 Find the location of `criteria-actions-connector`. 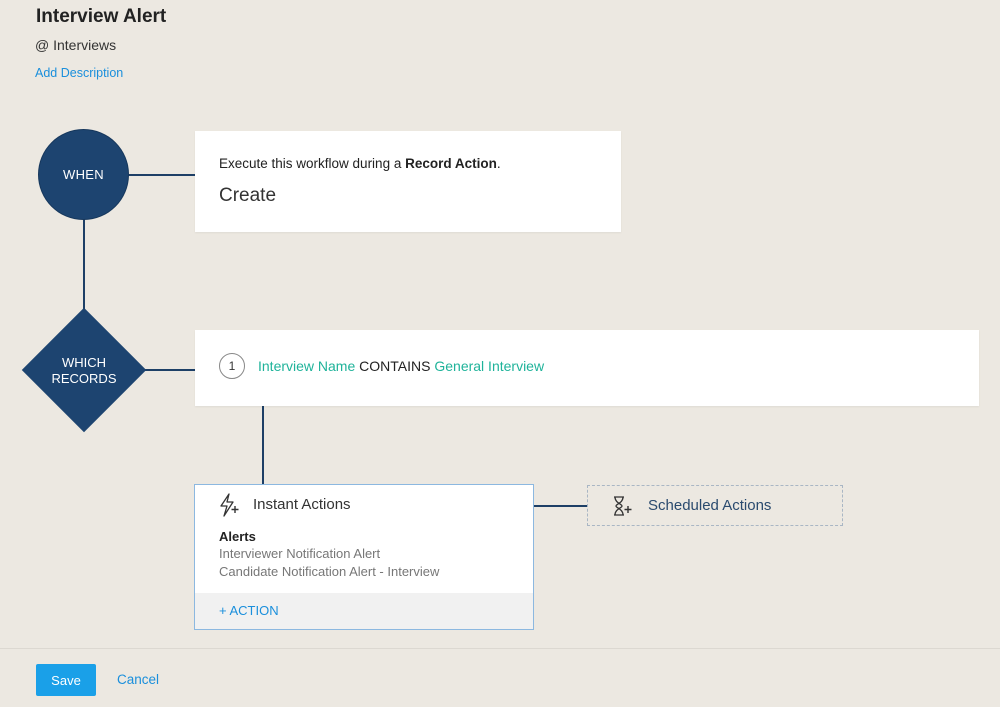

criteria-actions-connector is located at coordinates (263, 445).